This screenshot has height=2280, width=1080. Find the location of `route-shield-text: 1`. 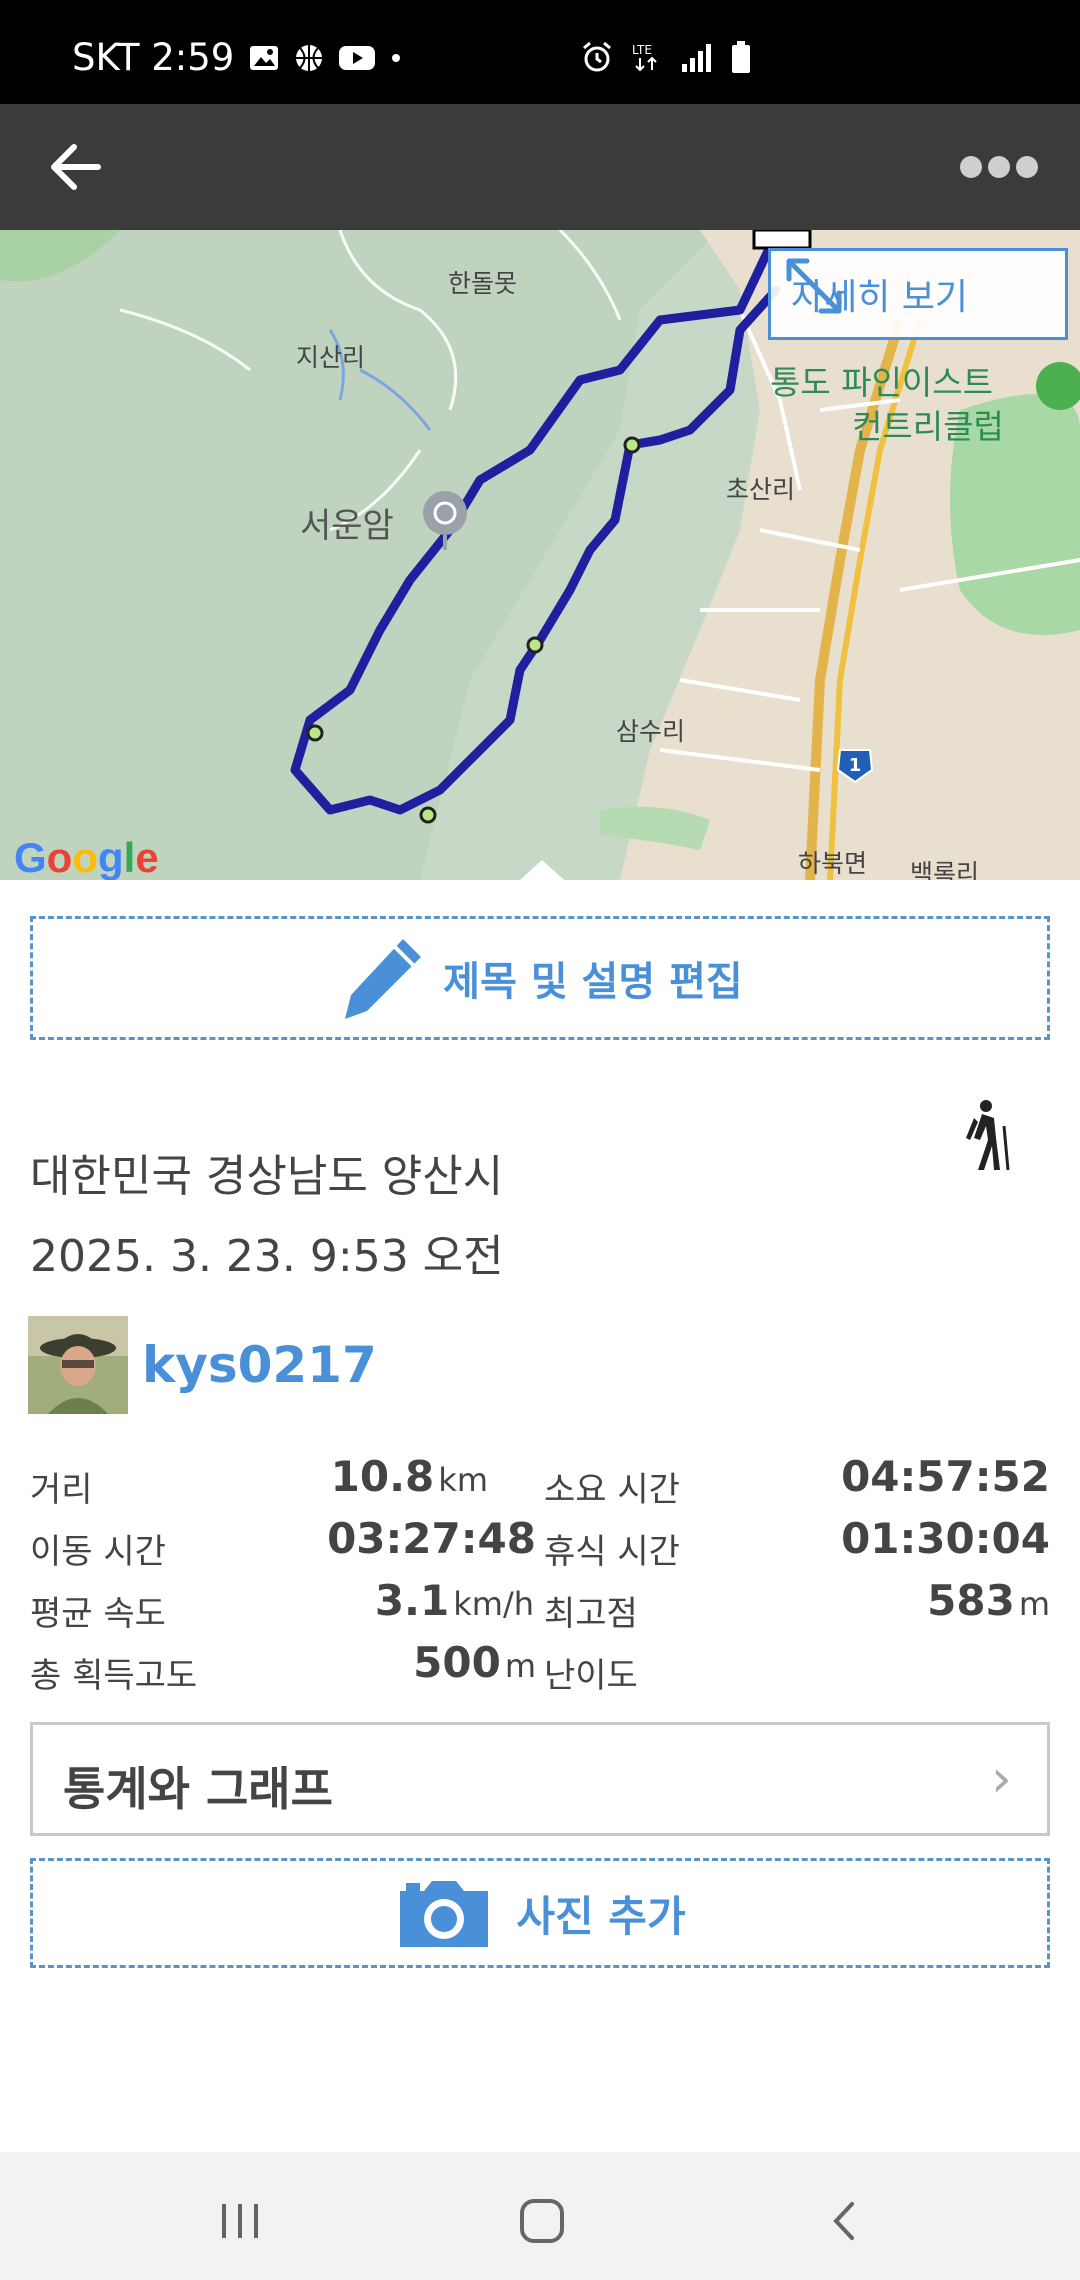

route-shield-text: 1 is located at coordinates (855, 765).